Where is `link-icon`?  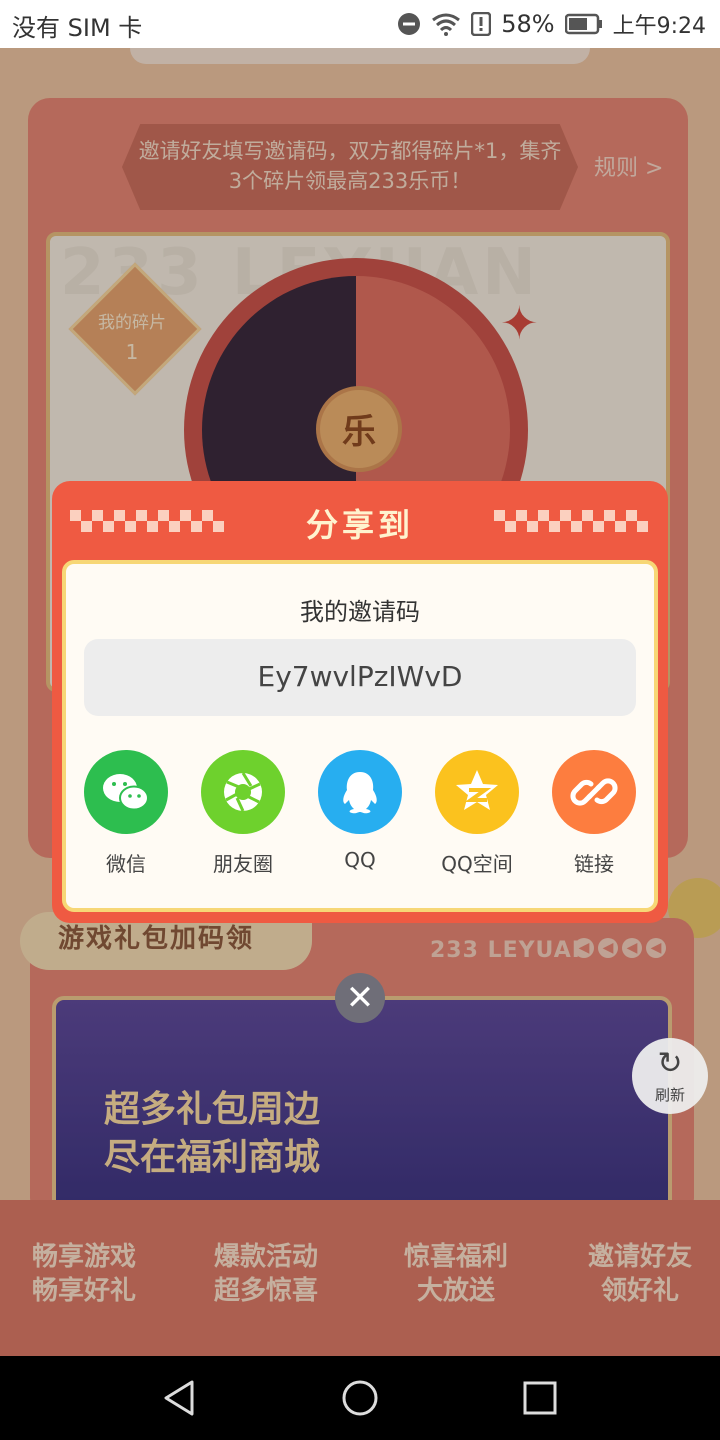
link-icon is located at coordinates (594, 792).